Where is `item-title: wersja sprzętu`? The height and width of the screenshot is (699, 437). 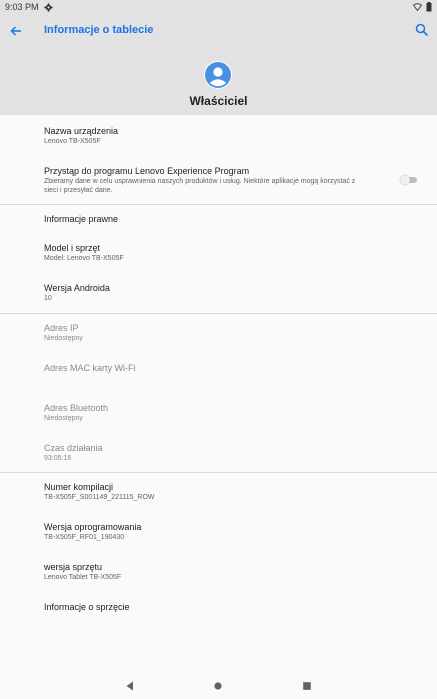 item-title: wersja sprzętu is located at coordinates (73, 567).